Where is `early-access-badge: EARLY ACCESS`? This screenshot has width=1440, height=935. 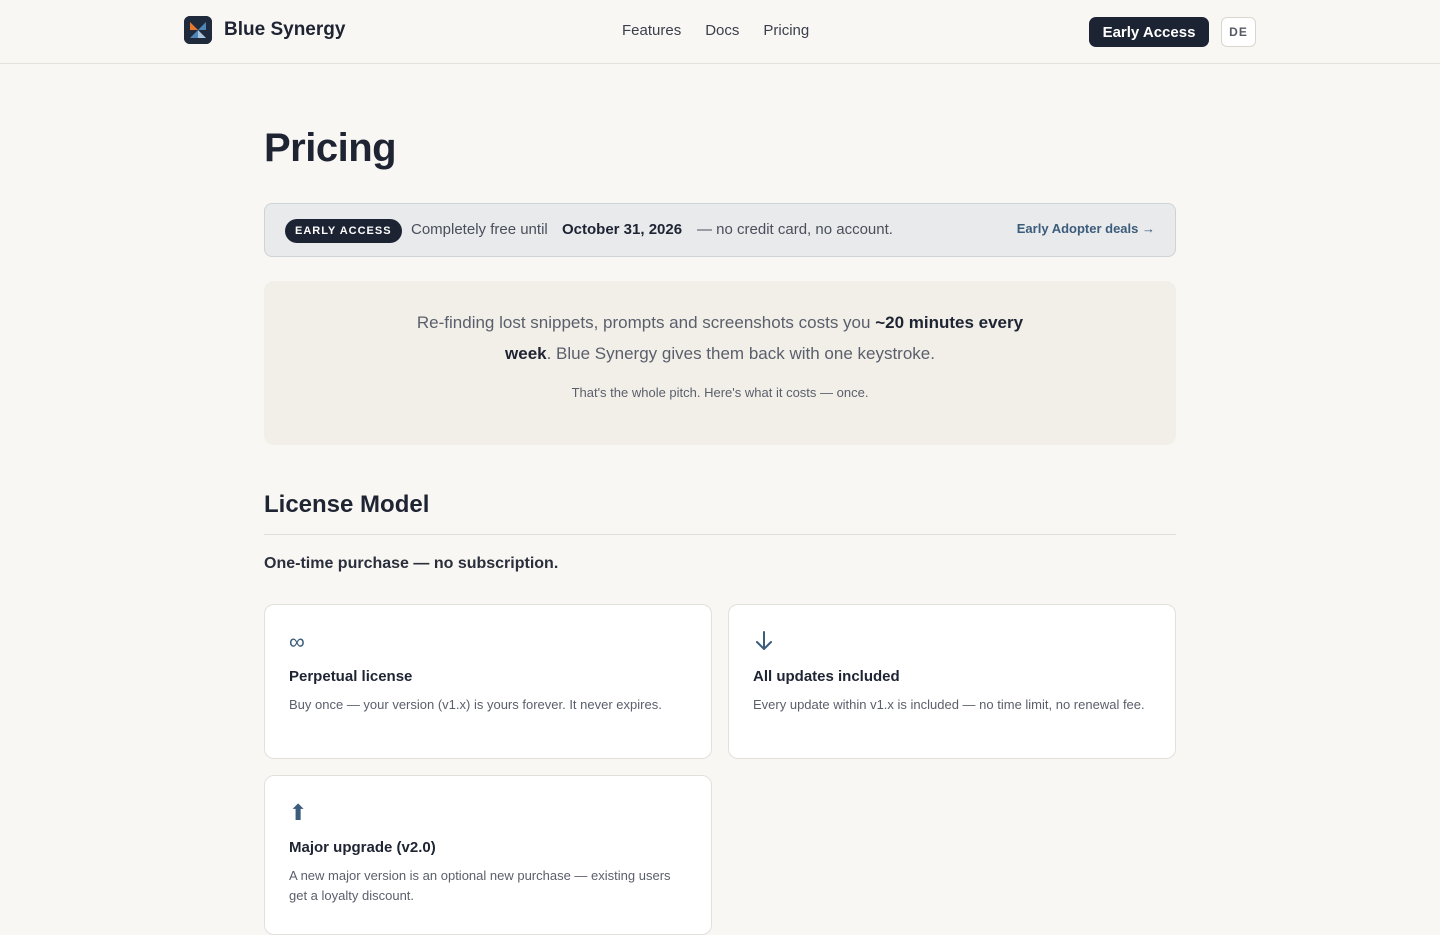
early-access-badge: EARLY ACCESS is located at coordinates (343, 231).